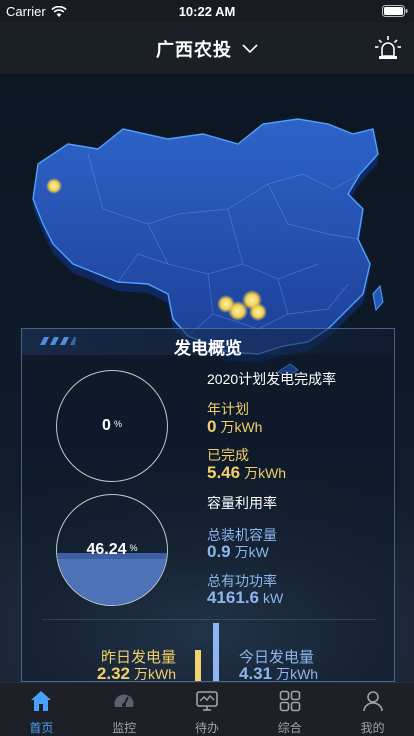  I want to click on yesterday-generation-bar, so click(198, 665).